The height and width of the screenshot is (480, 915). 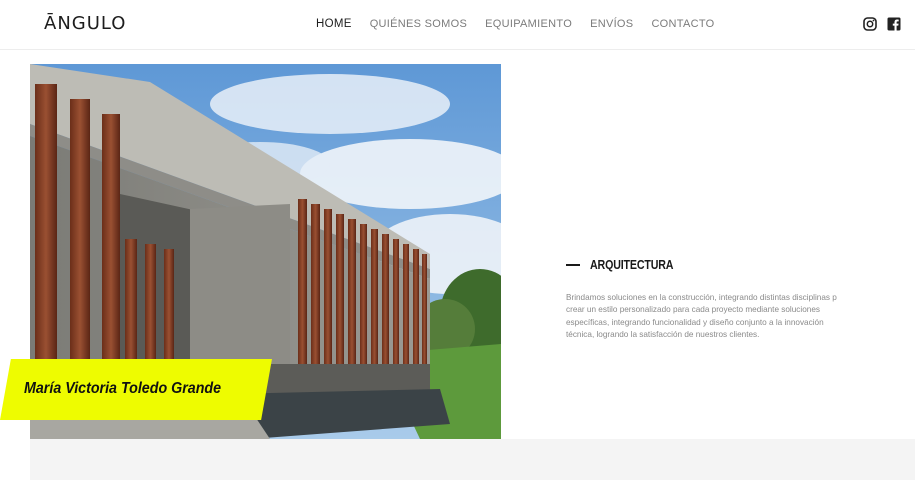 What do you see at coordinates (870, 24) in the screenshot?
I see `instagram-icon` at bounding box center [870, 24].